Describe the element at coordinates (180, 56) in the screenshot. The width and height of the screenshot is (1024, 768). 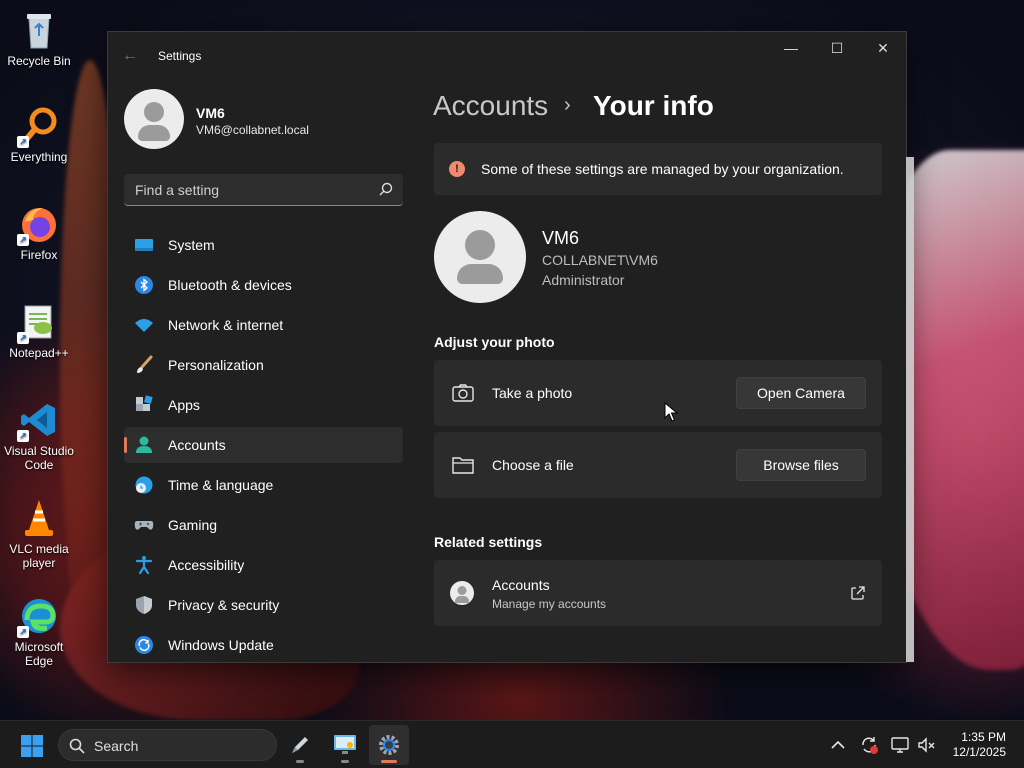
I see `app-title: Settings` at that location.